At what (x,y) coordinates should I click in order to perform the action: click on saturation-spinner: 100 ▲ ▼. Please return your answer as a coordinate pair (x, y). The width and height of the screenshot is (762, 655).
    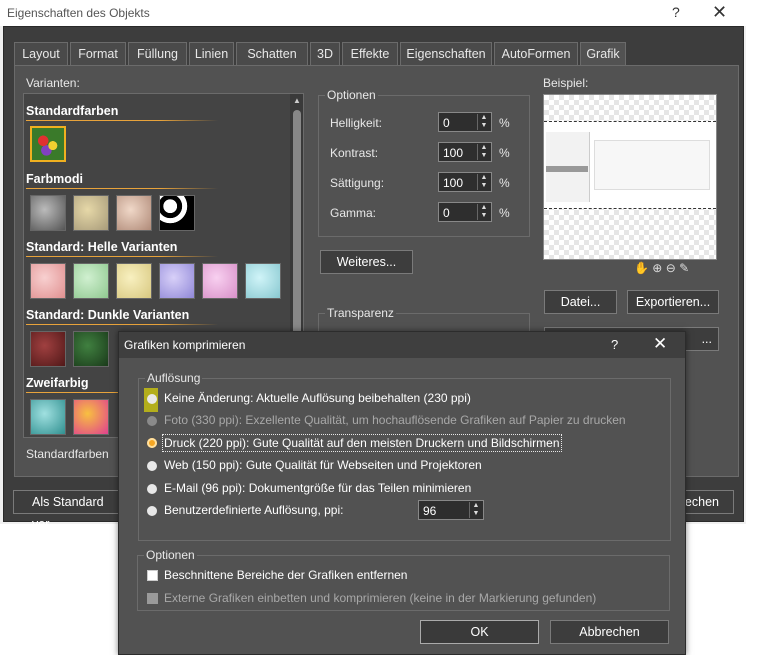
    Looking at the image, I should click on (465, 182).